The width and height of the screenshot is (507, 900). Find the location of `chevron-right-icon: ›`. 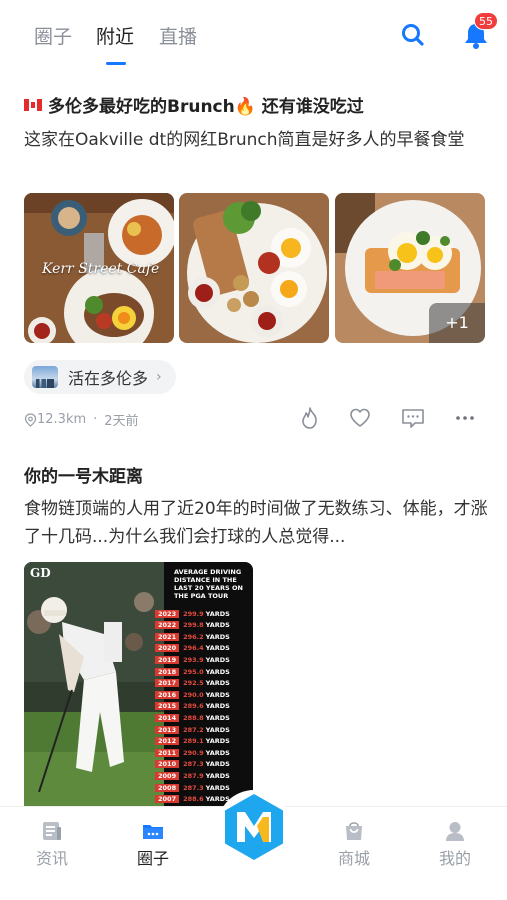

chevron-right-icon: › is located at coordinates (159, 377).